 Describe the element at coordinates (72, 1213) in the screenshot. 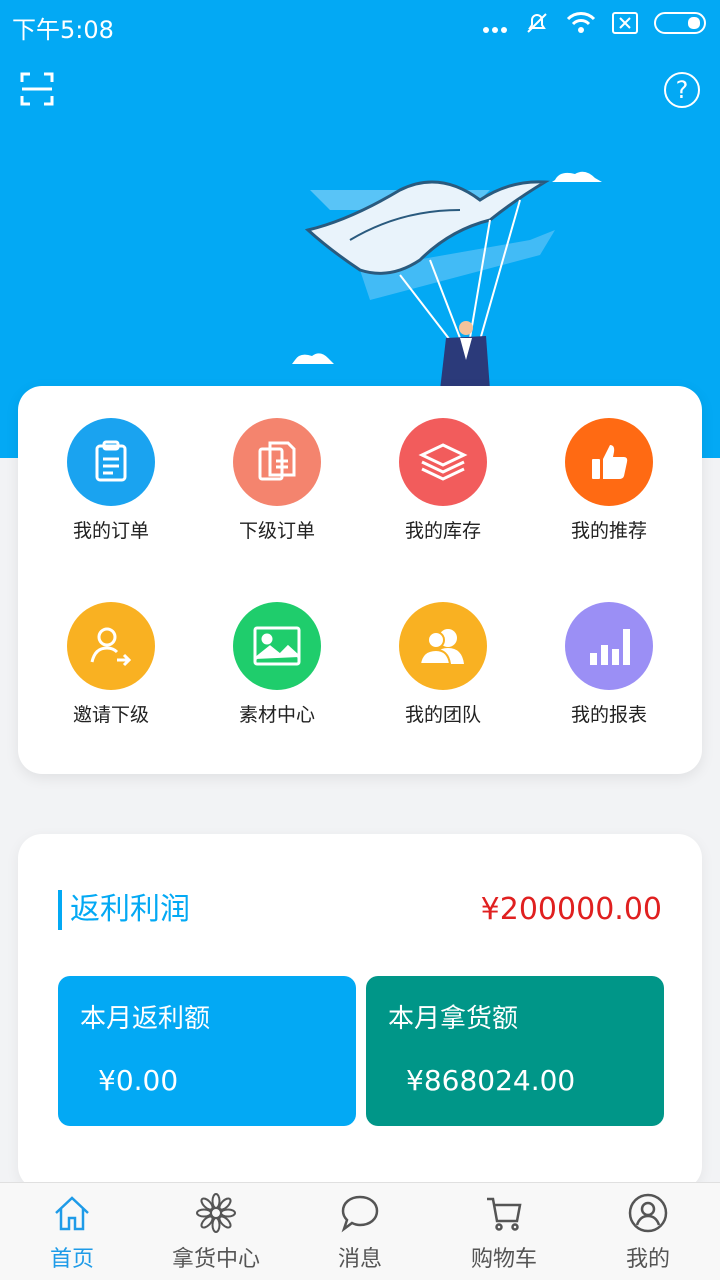

I see `home-icon` at that location.